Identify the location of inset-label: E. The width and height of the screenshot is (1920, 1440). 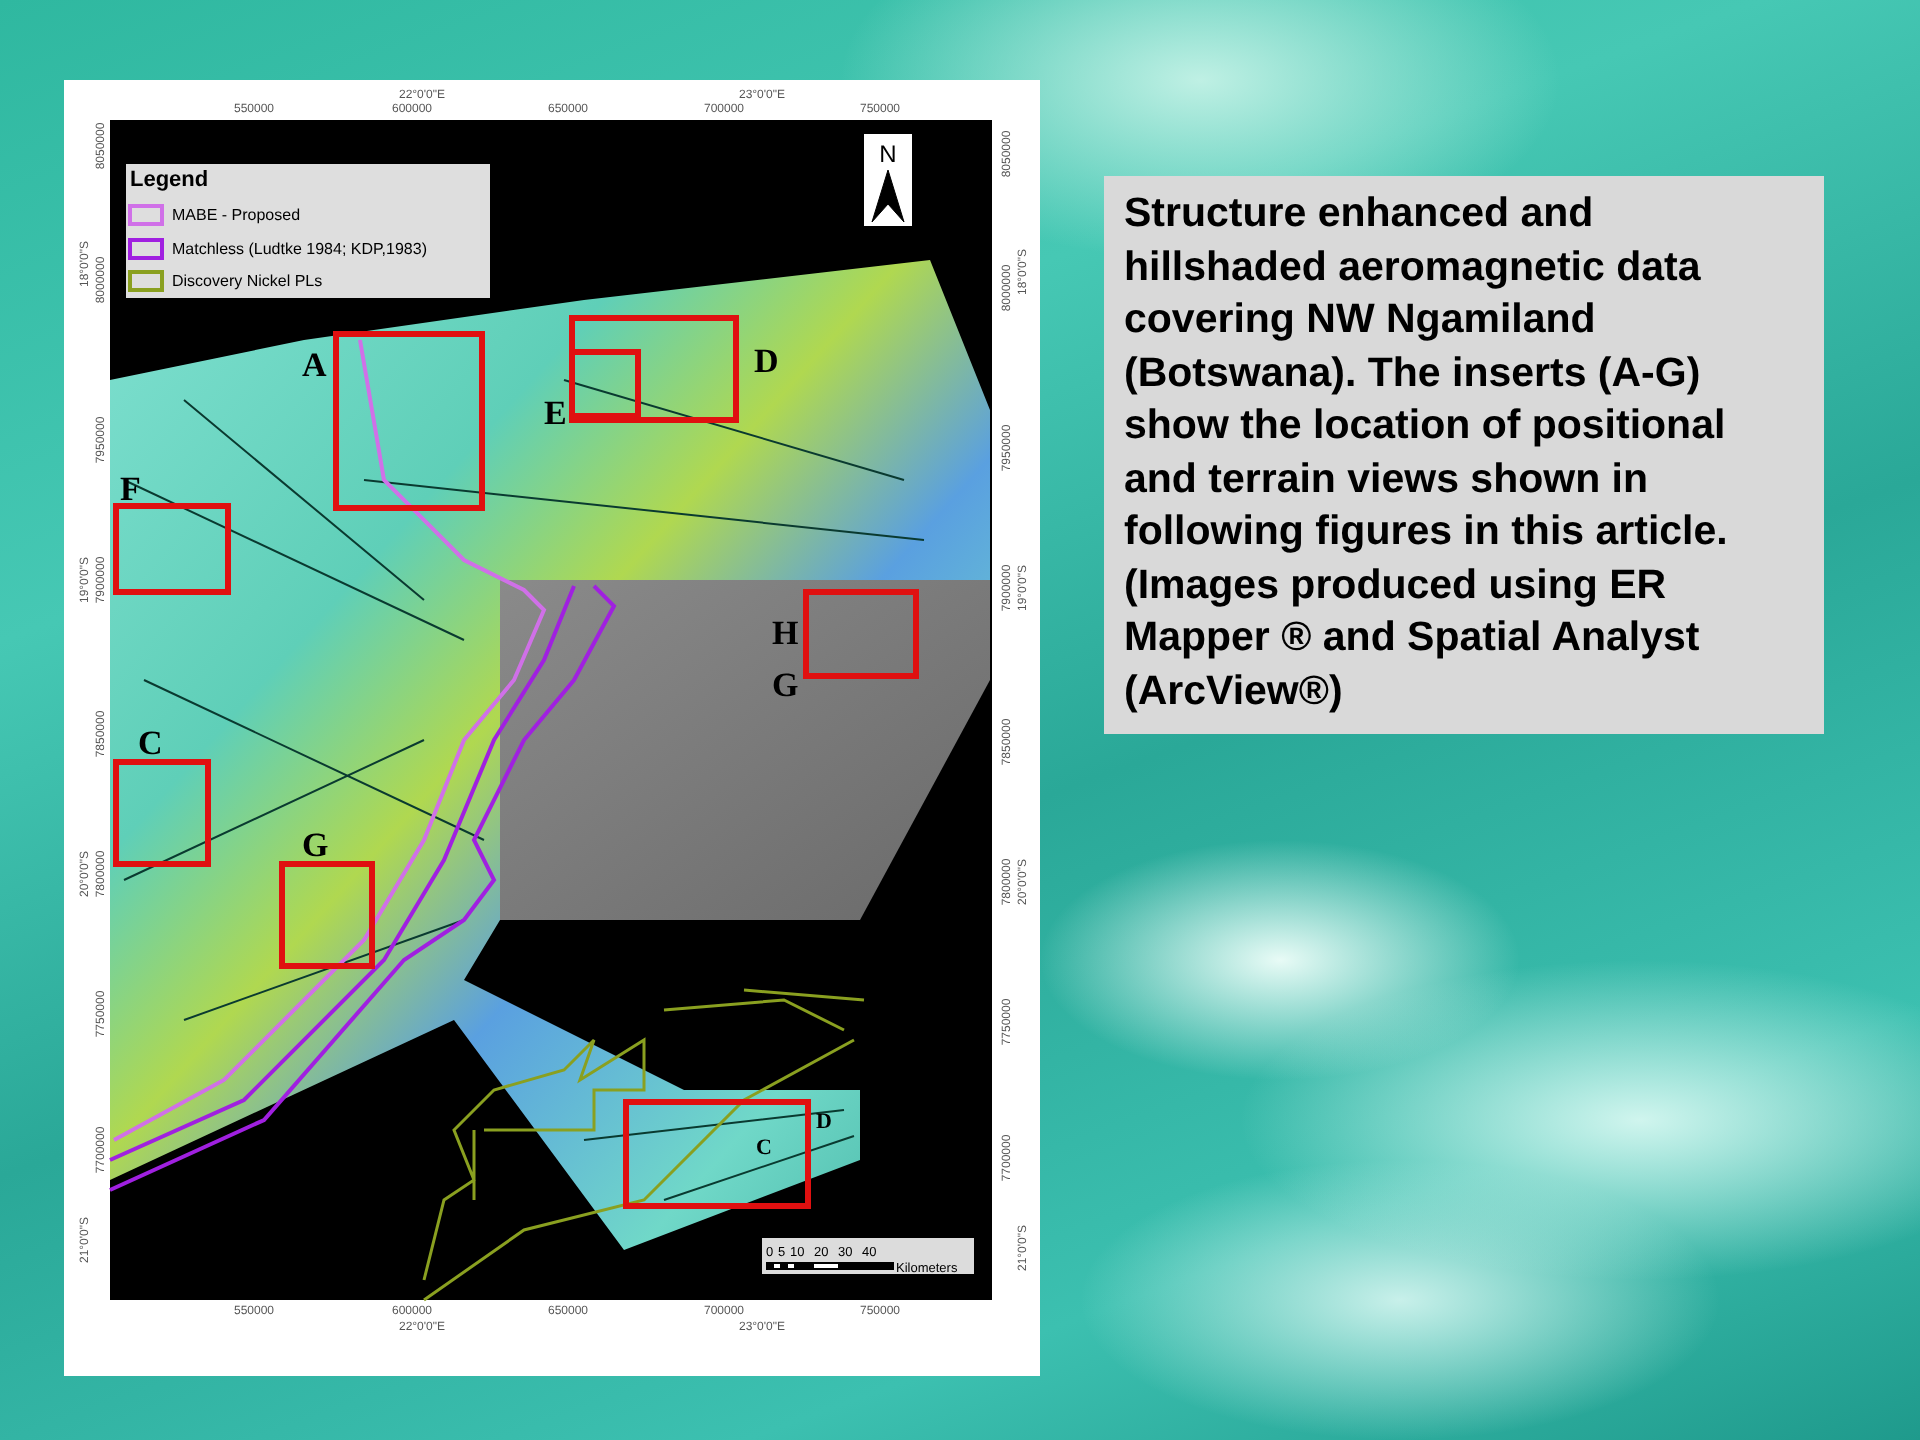
(555, 413).